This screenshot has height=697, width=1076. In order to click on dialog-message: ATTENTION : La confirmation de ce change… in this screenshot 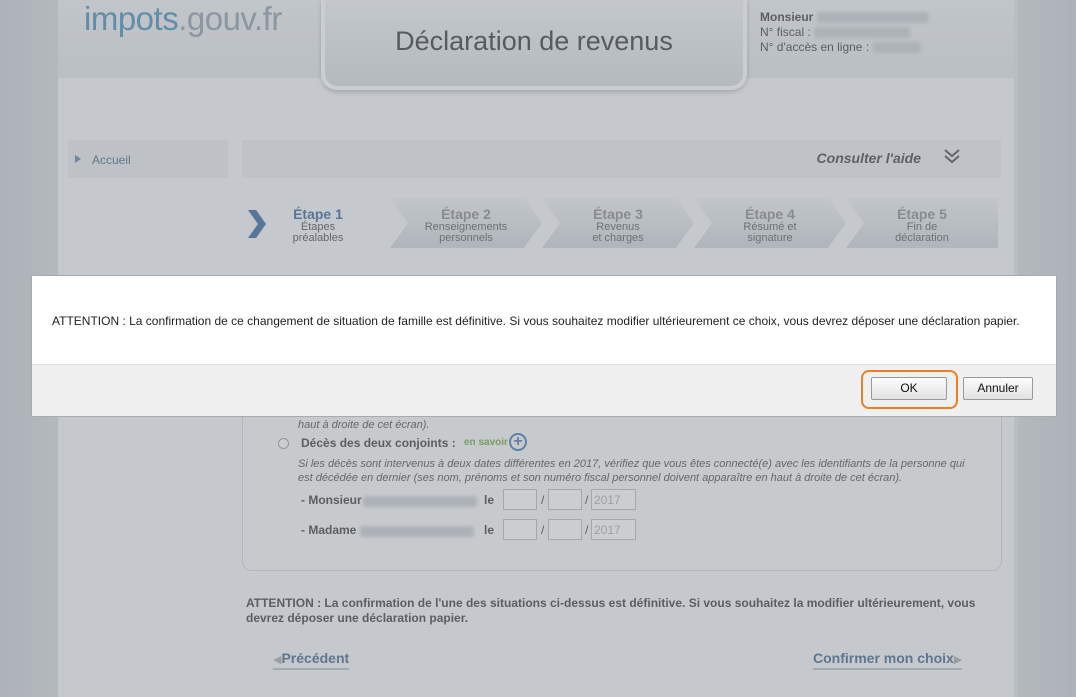, I will do `click(536, 321)`.